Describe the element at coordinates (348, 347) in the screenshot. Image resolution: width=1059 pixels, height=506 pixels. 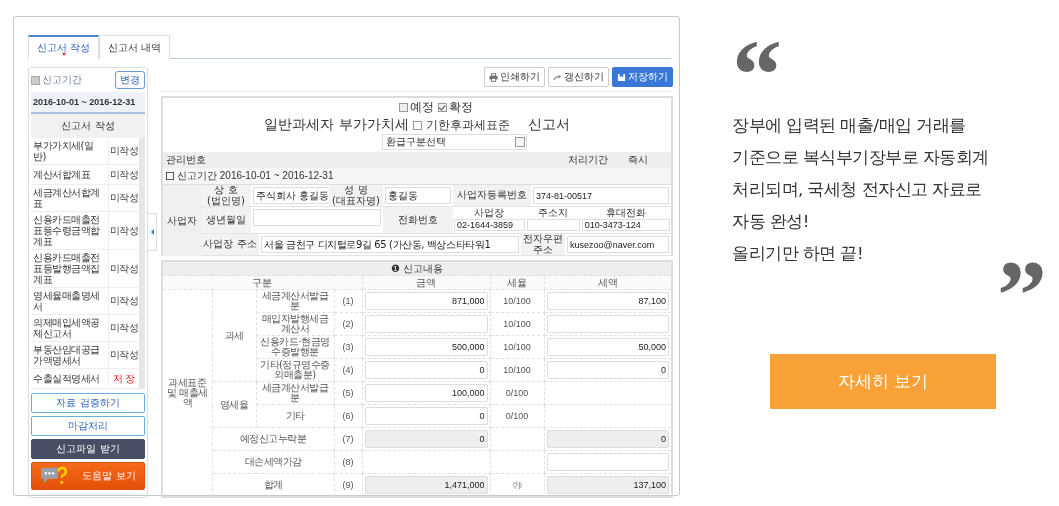
I see `row-number: (3)` at that location.